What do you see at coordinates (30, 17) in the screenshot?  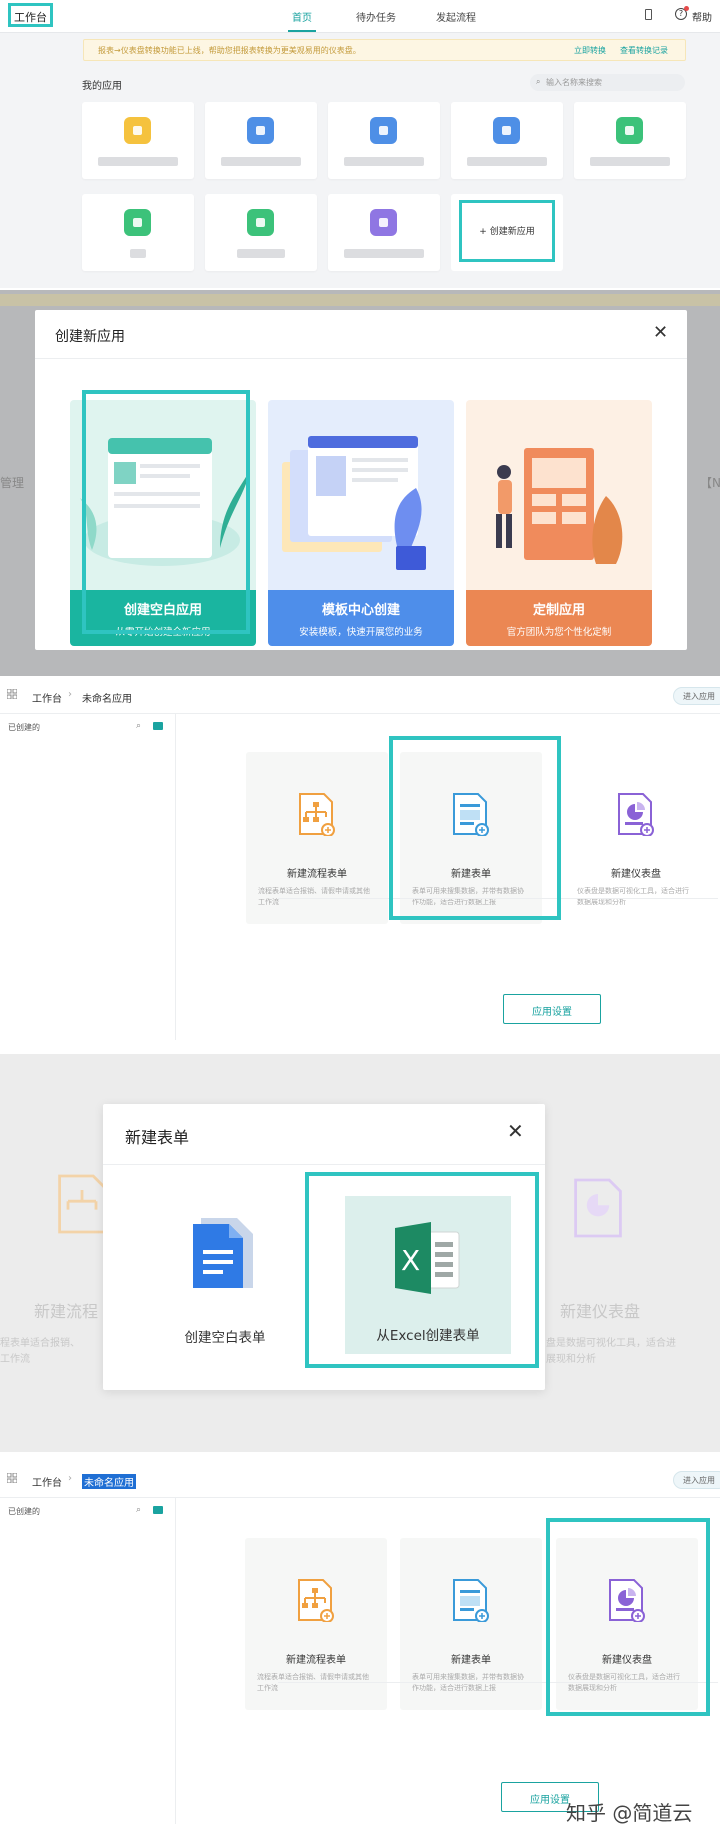 I see `workbench-logo: 工作台` at bounding box center [30, 17].